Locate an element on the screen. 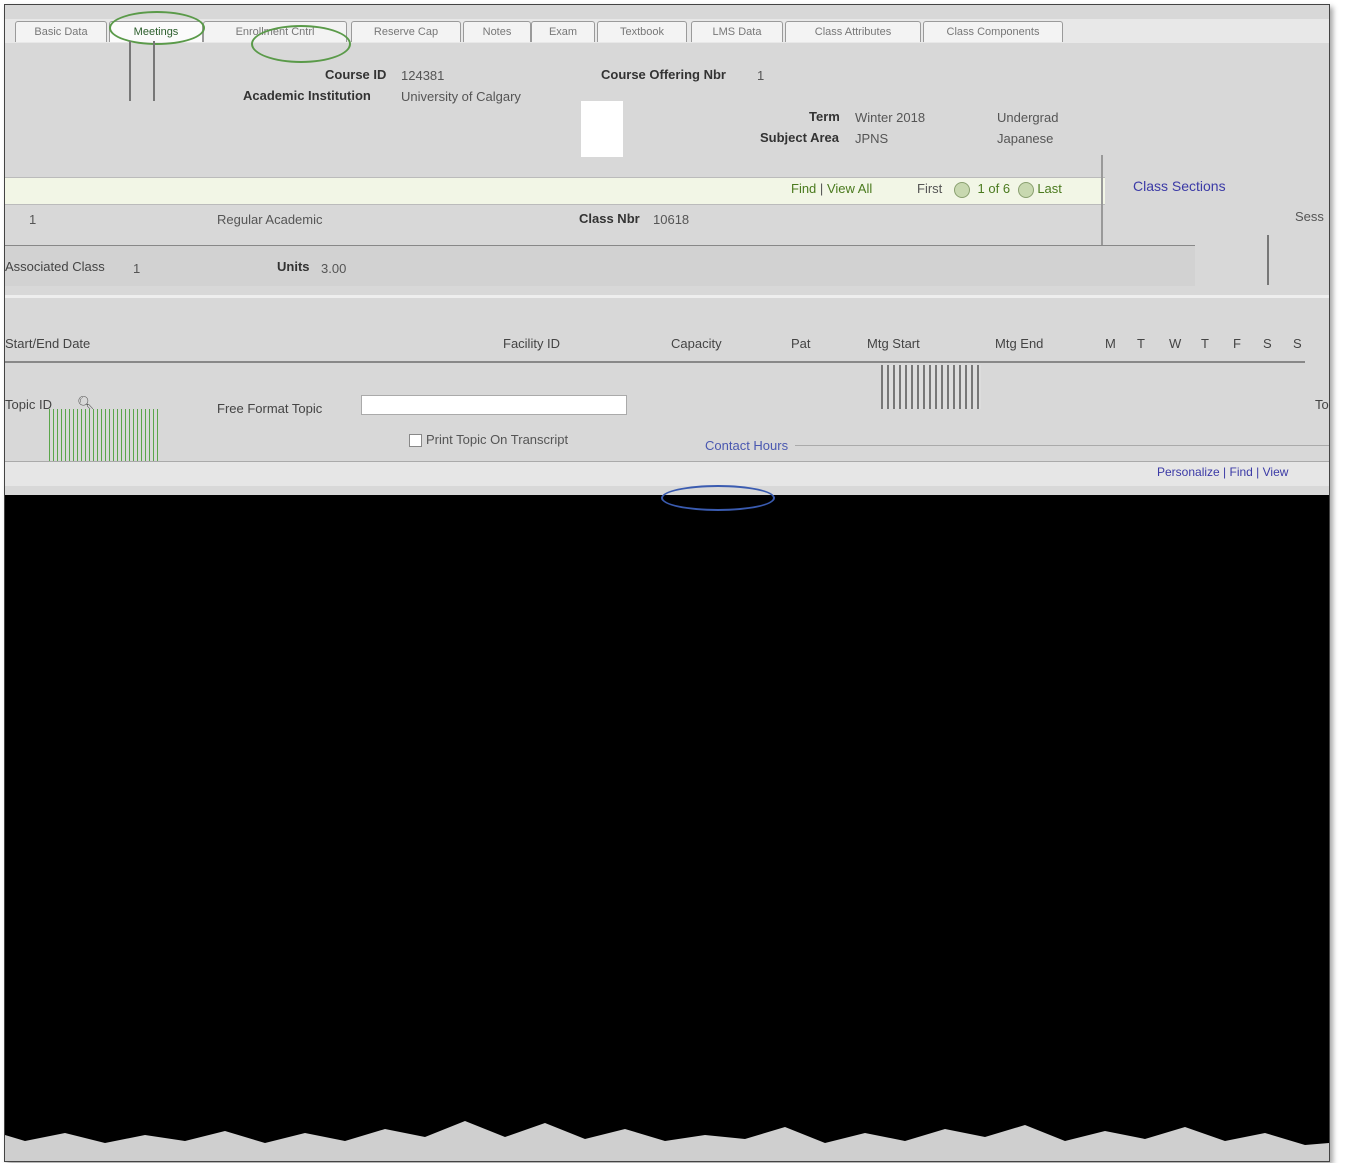 The height and width of the screenshot is (1163, 1351). col-start-end-date: Start/End Date is located at coordinates (48, 343).